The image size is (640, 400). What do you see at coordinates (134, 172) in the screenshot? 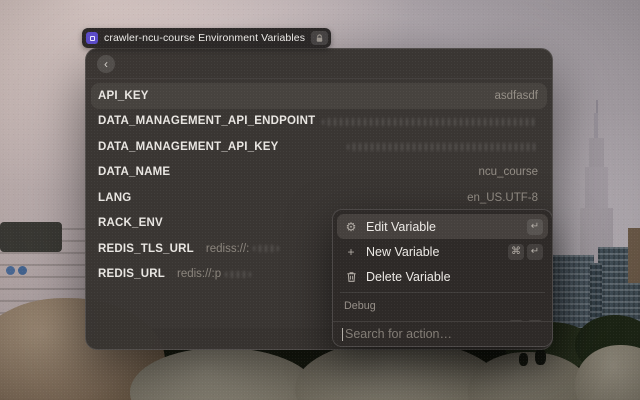
I see `env-var-name: DATA_NAME` at bounding box center [134, 172].